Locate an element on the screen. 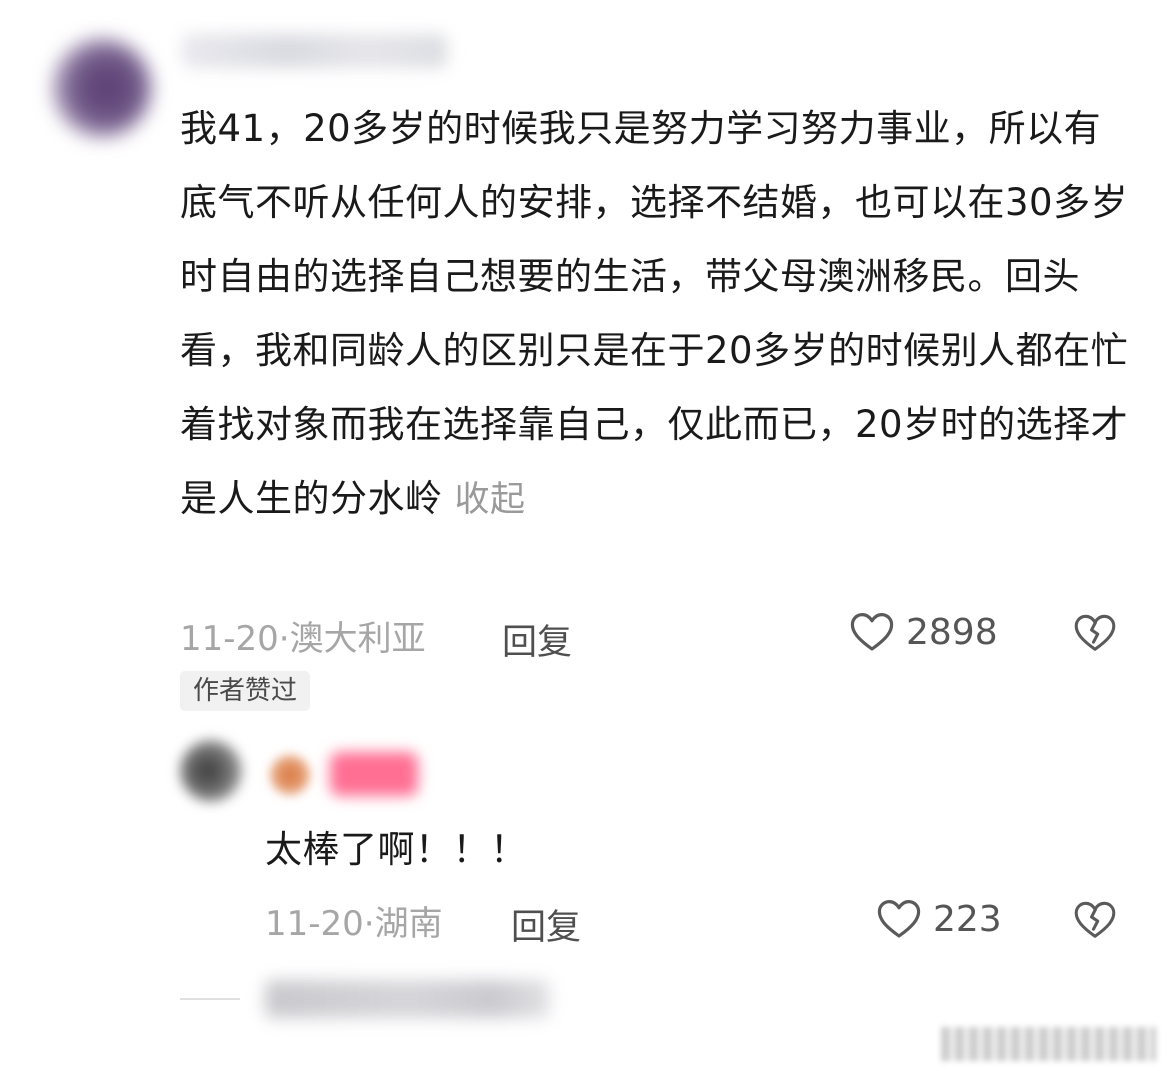 This screenshot has height=1071, width=1170. collapse-link: 收起 is located at coordinates (490, 500).